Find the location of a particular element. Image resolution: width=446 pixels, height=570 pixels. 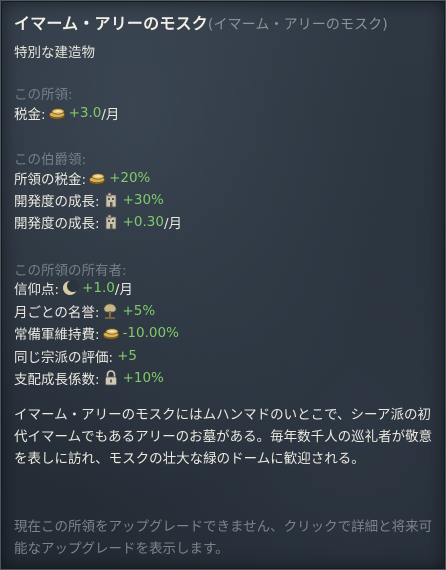

prestige-tree-icon is located at coordinates (110, 311).